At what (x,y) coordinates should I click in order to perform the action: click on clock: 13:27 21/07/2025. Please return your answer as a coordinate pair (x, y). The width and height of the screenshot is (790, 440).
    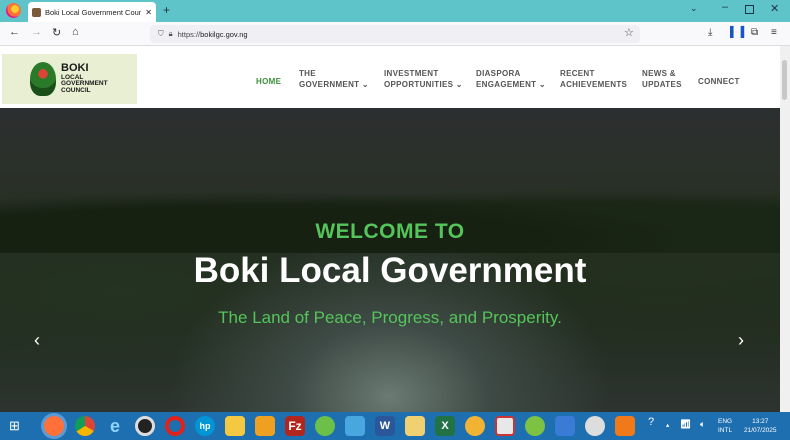
    Looking at the image, I should click on (760, 426).